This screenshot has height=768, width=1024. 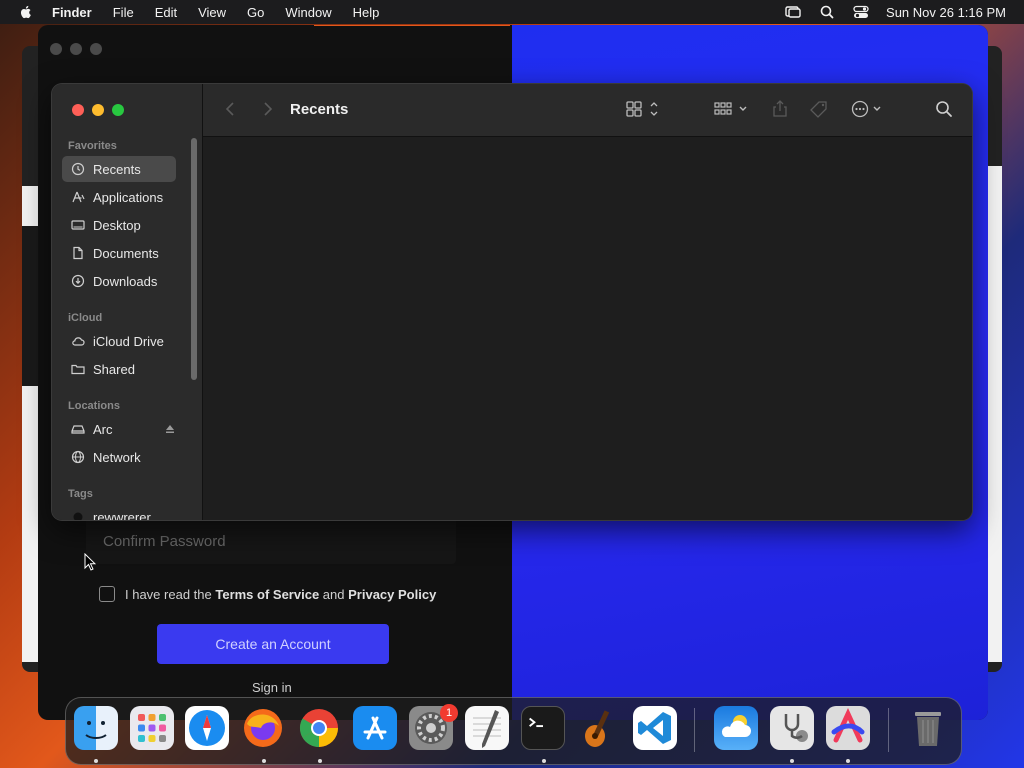 I want to click on document-icon, so click(x=78, y=253).